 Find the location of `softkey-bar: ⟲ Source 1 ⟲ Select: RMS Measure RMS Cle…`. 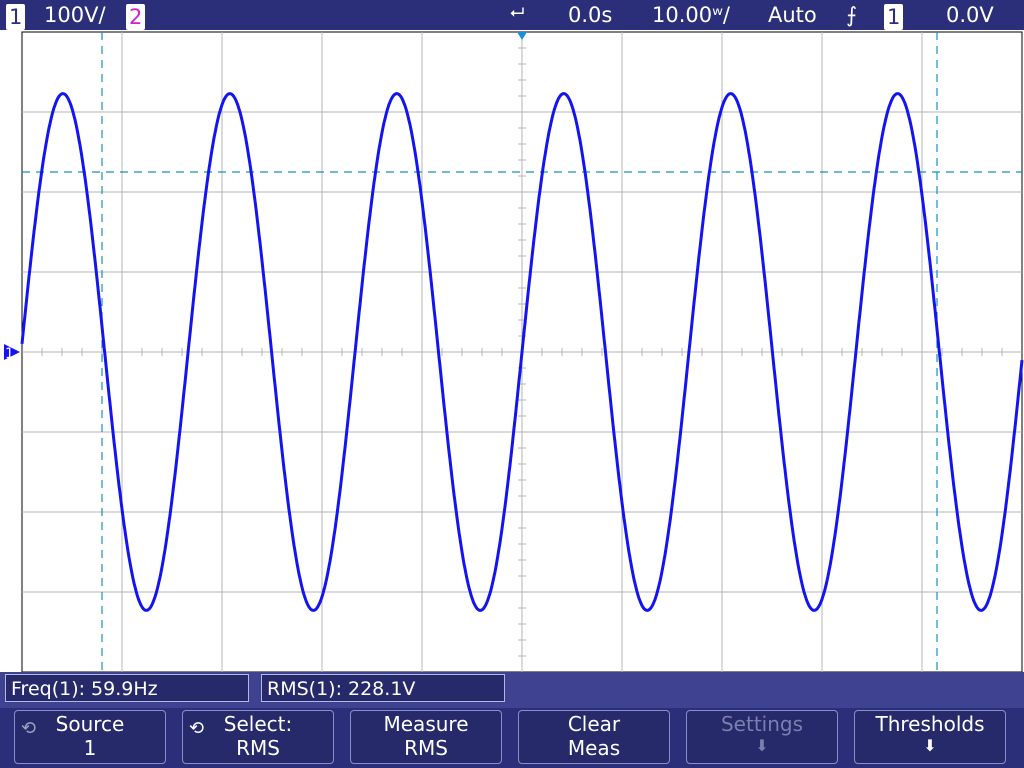

softkey-bar: ⟲ Source 1 ⟲ Select: RMS Measure RMS Cle… is located at coordinates (512, 738).